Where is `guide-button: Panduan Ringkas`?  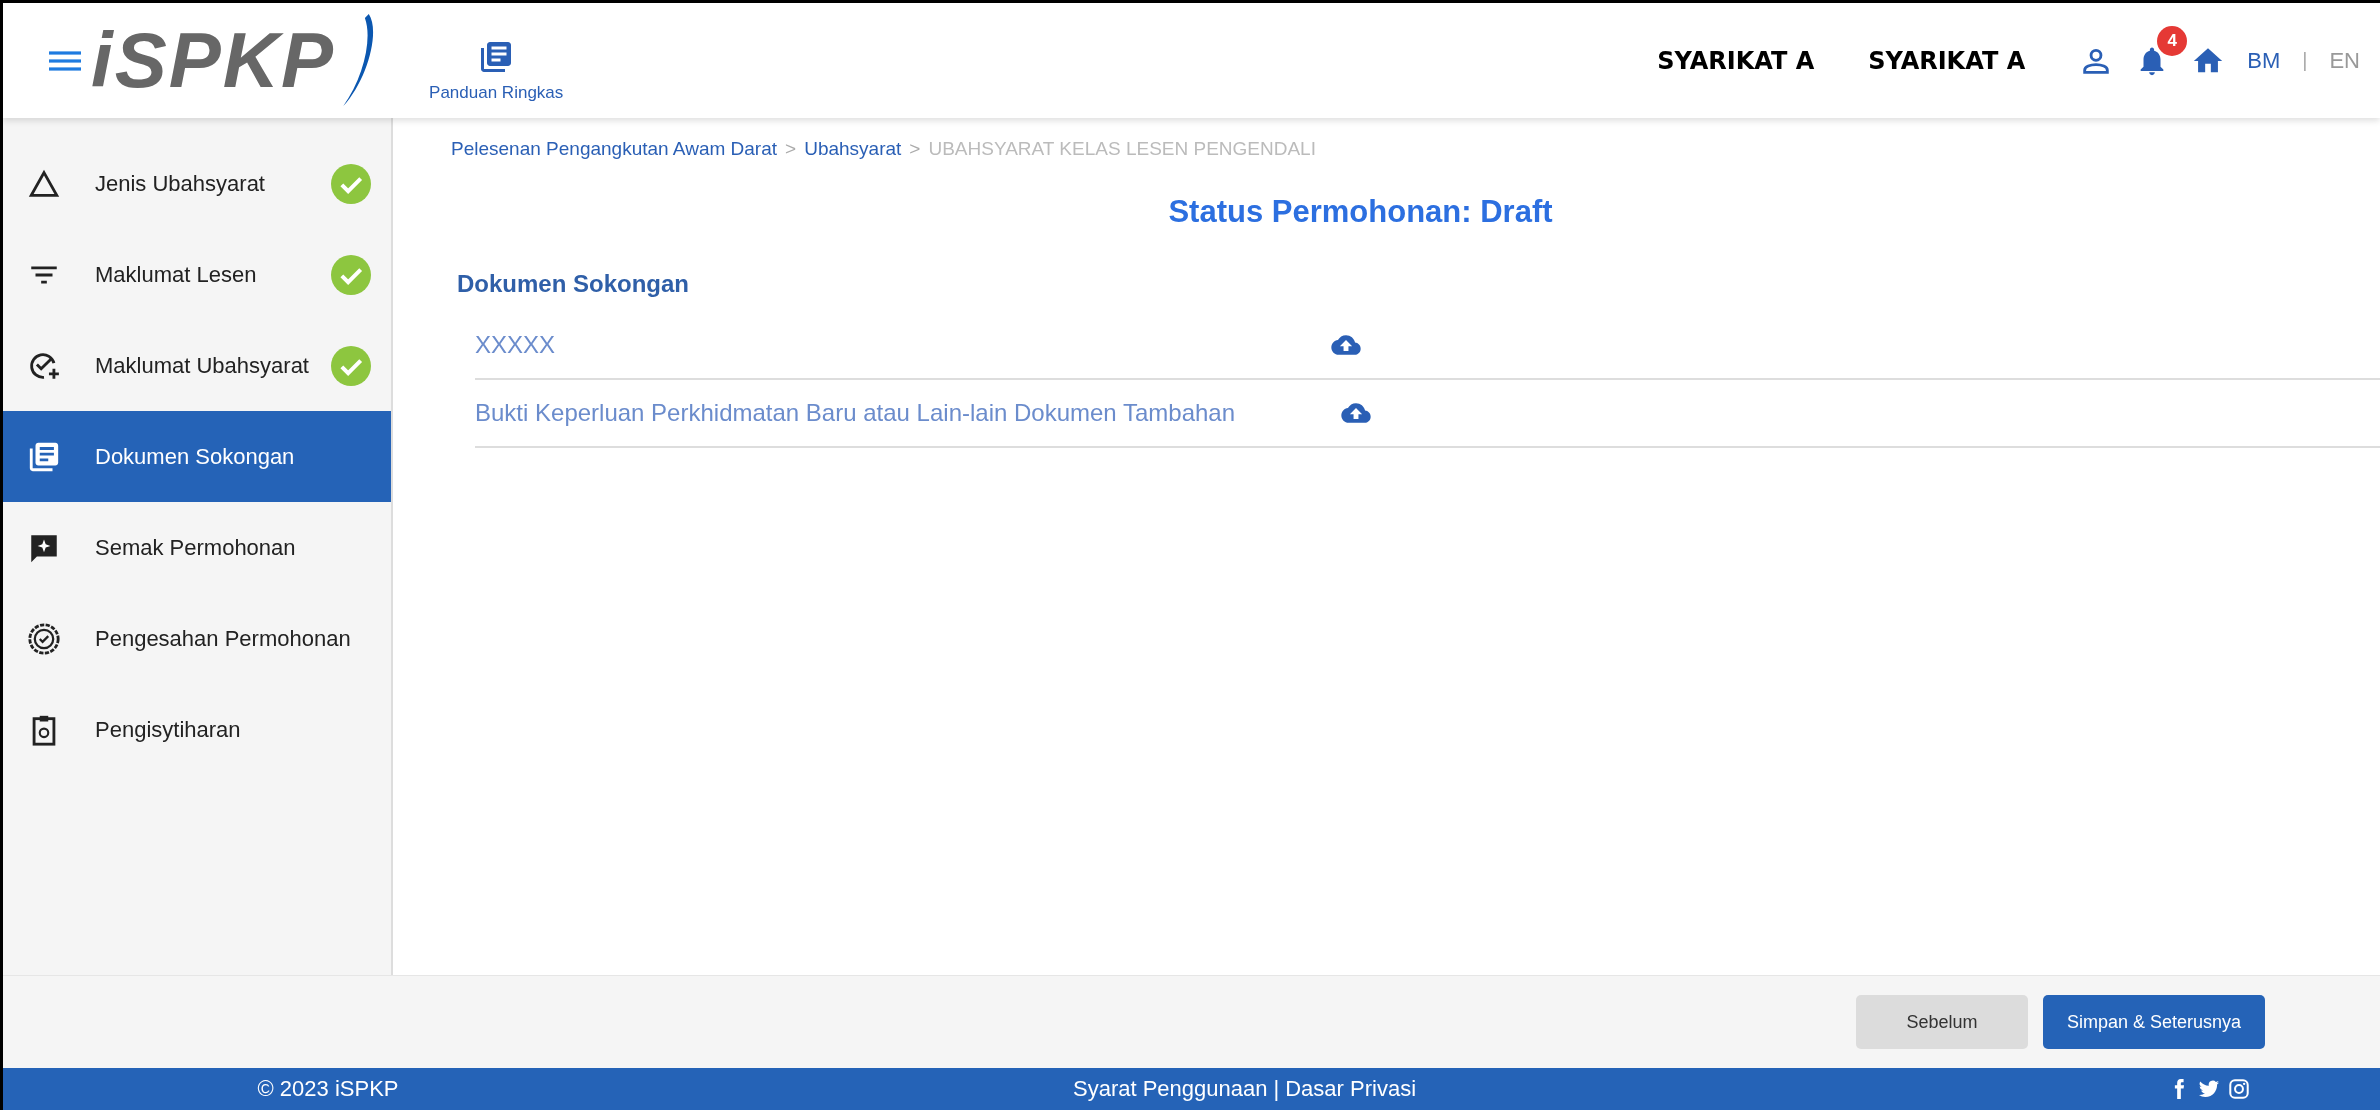
guide-button: Panduan Ringkas is located at coordinates (496, 70).